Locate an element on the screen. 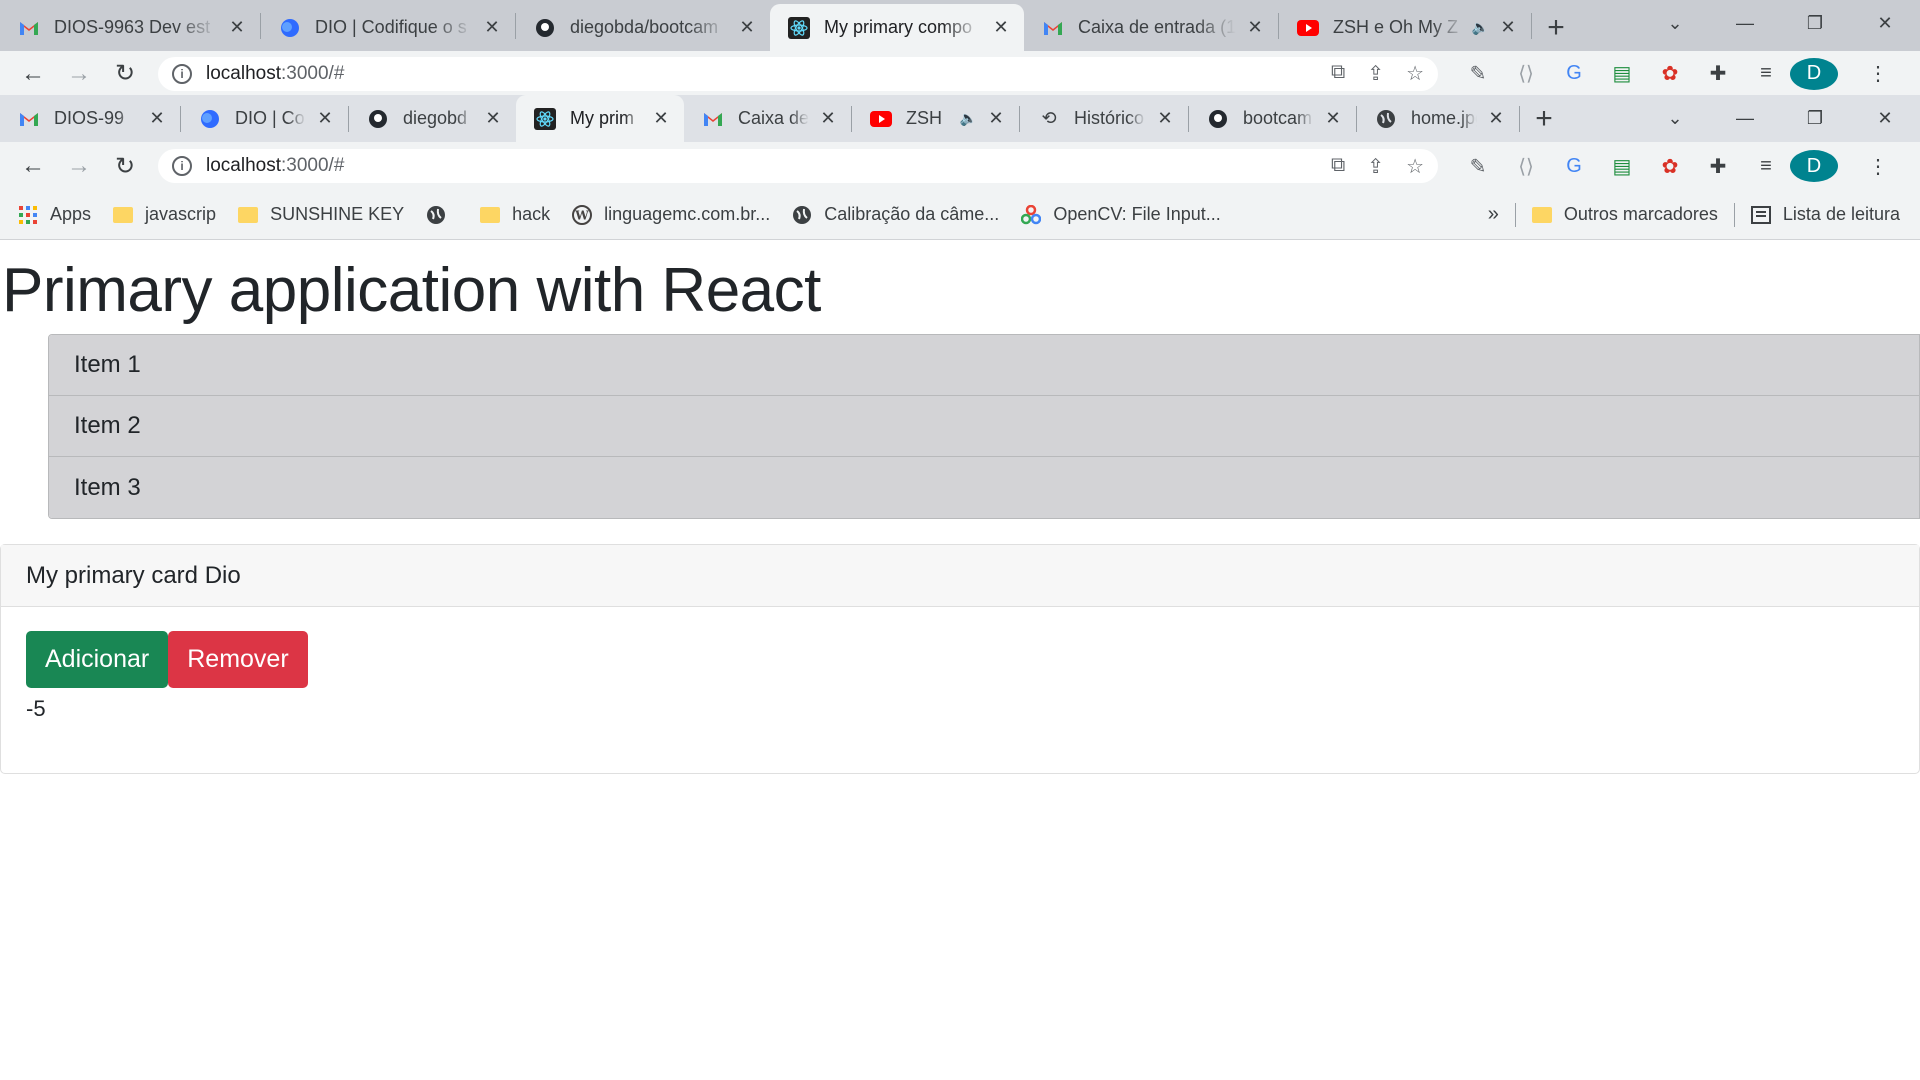 The image size is (1920, 1080). outer-tab-youtube: ZSH e Oh My Z 🔈 ✕ is located at coordinates (1405, 27).